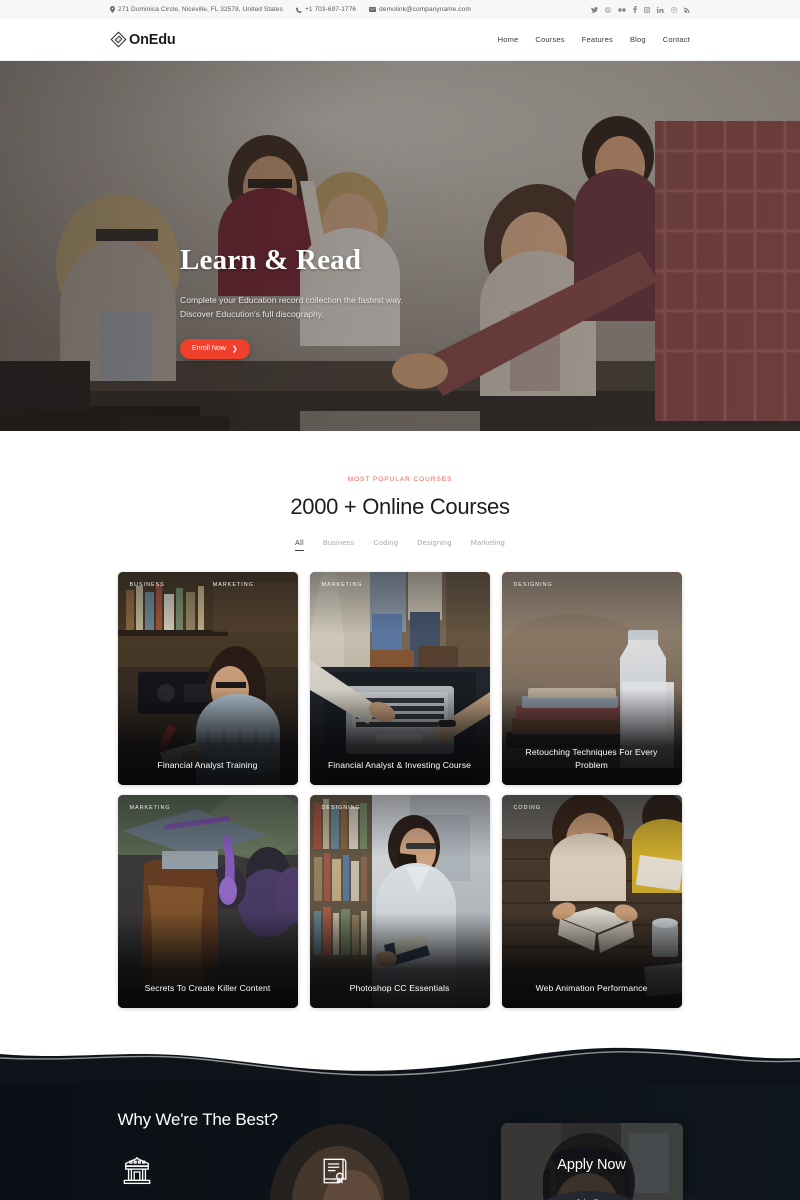 This screenshot has height=1200, width=800. I want to click on course-card: CODING Web Animation Performance, so click(591, 901).